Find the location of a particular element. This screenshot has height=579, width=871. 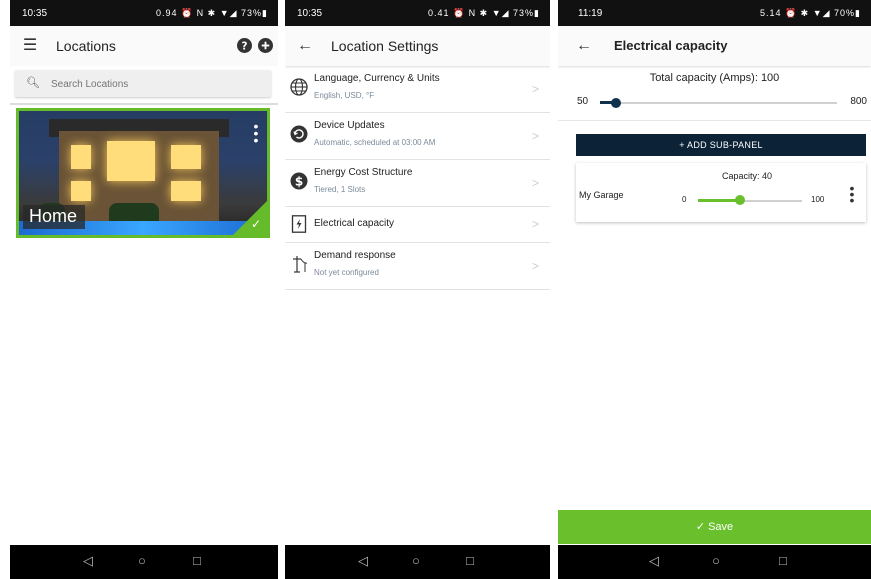

page-title: Electrical capacity is located at coordinates (671, 45).